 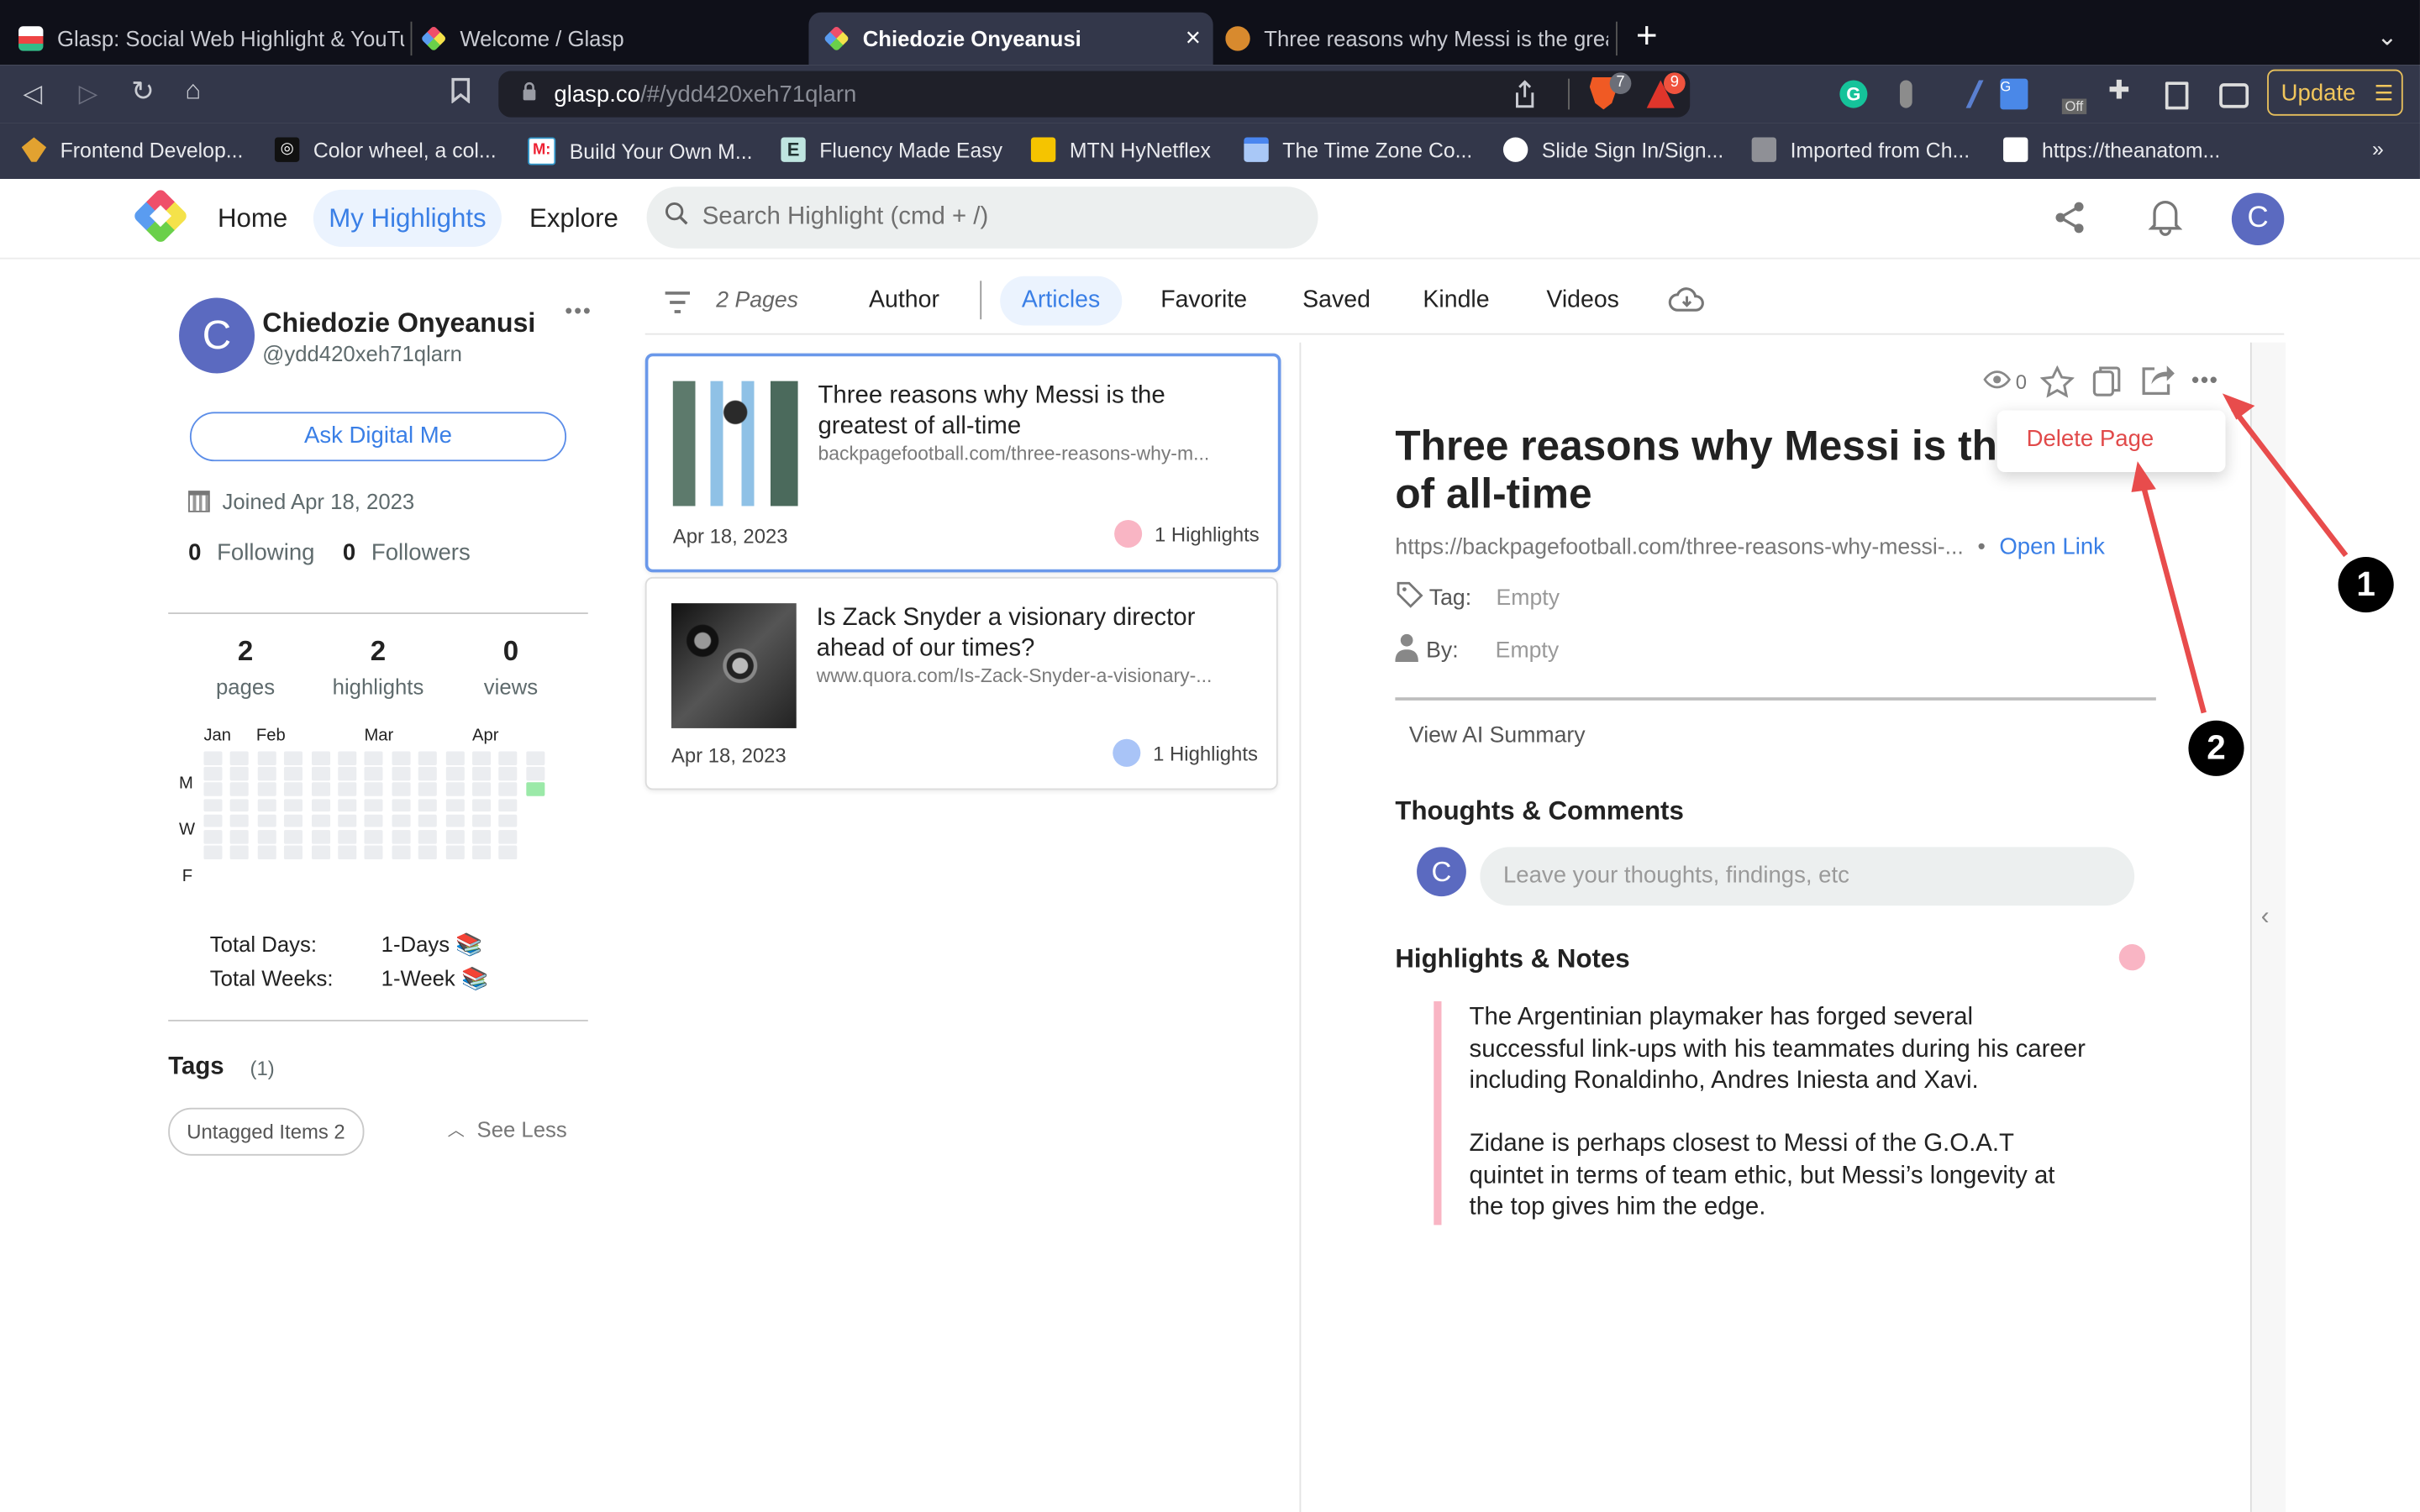 I want to click on annotation-badge-2: 2, so click(x=2216, y=748).